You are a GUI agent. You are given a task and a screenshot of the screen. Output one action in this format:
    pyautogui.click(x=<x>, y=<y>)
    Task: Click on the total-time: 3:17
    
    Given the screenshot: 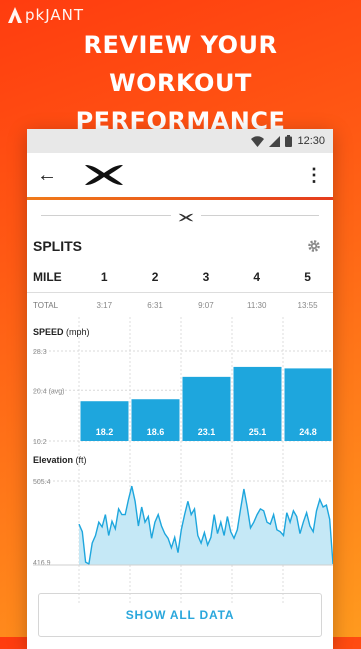 What is the action you would take?
    pyautogui.click(x=104, y=305)
    